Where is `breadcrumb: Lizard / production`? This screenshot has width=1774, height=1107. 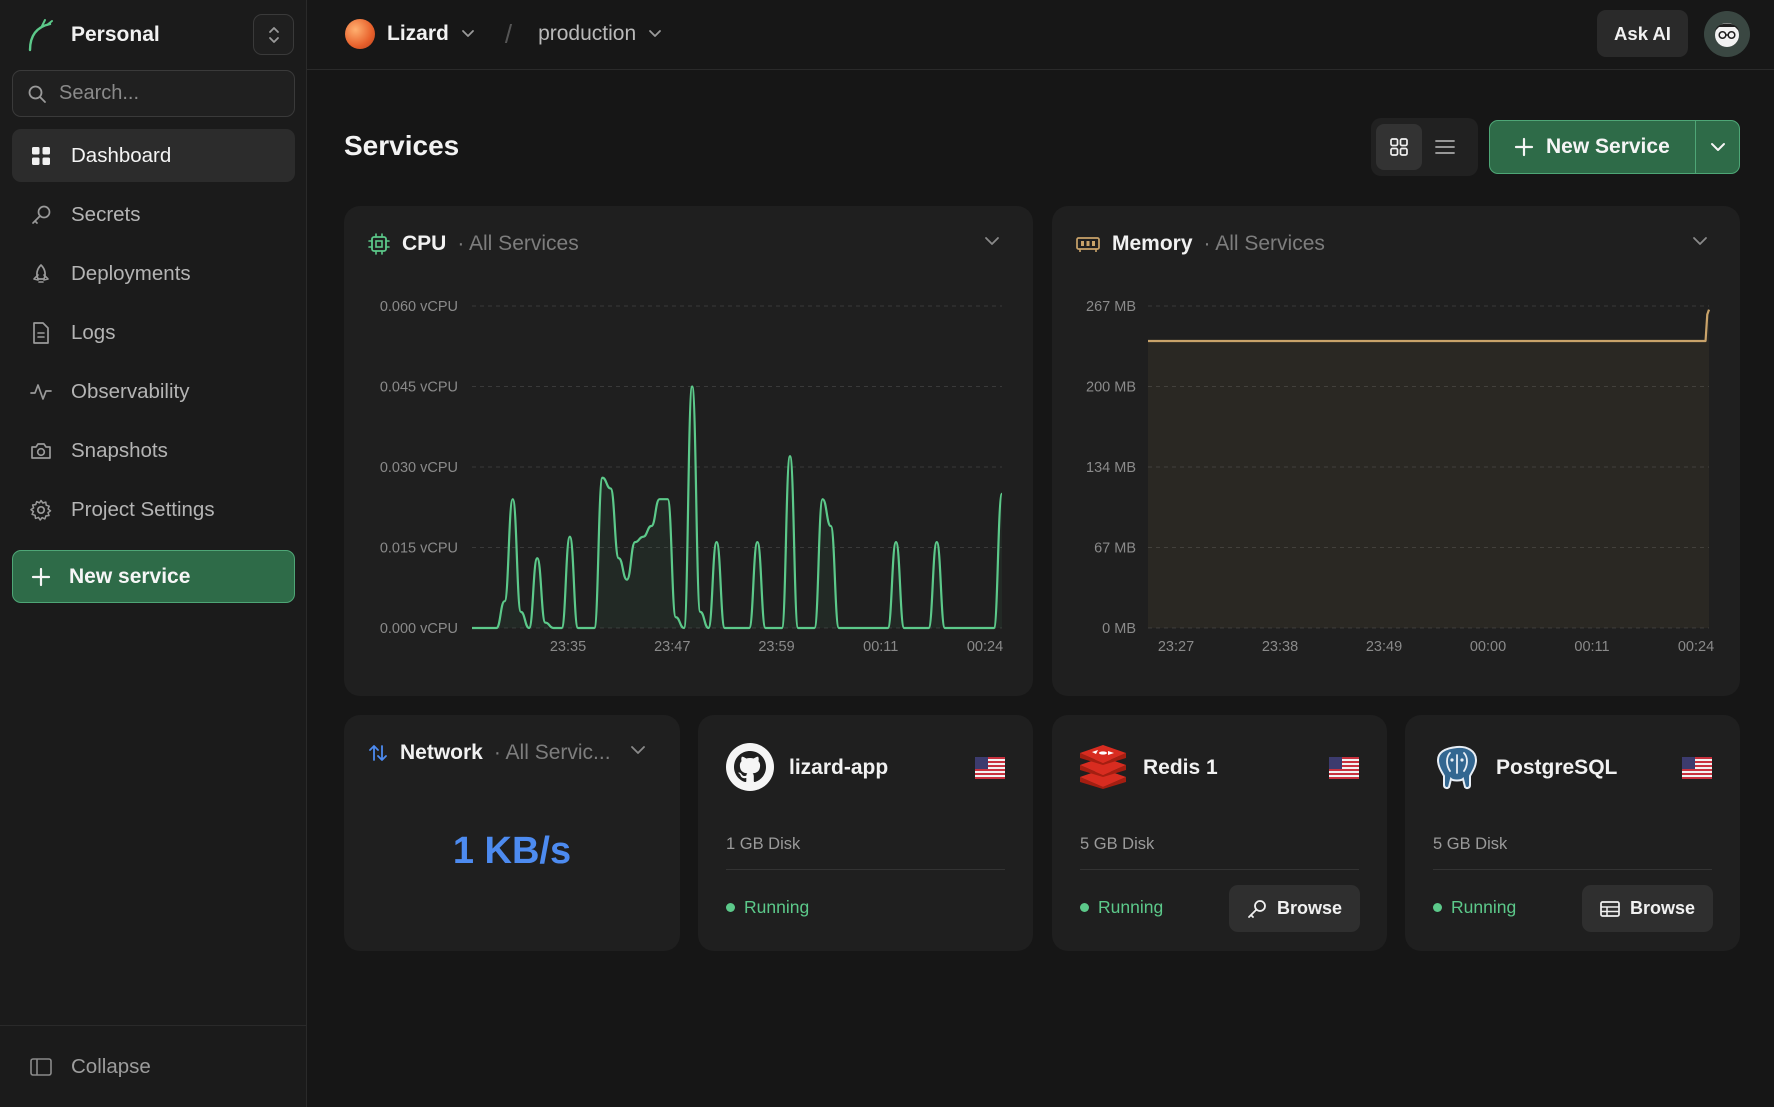
breadcrumb: Lizard / production is located at coordinates (503, 34).